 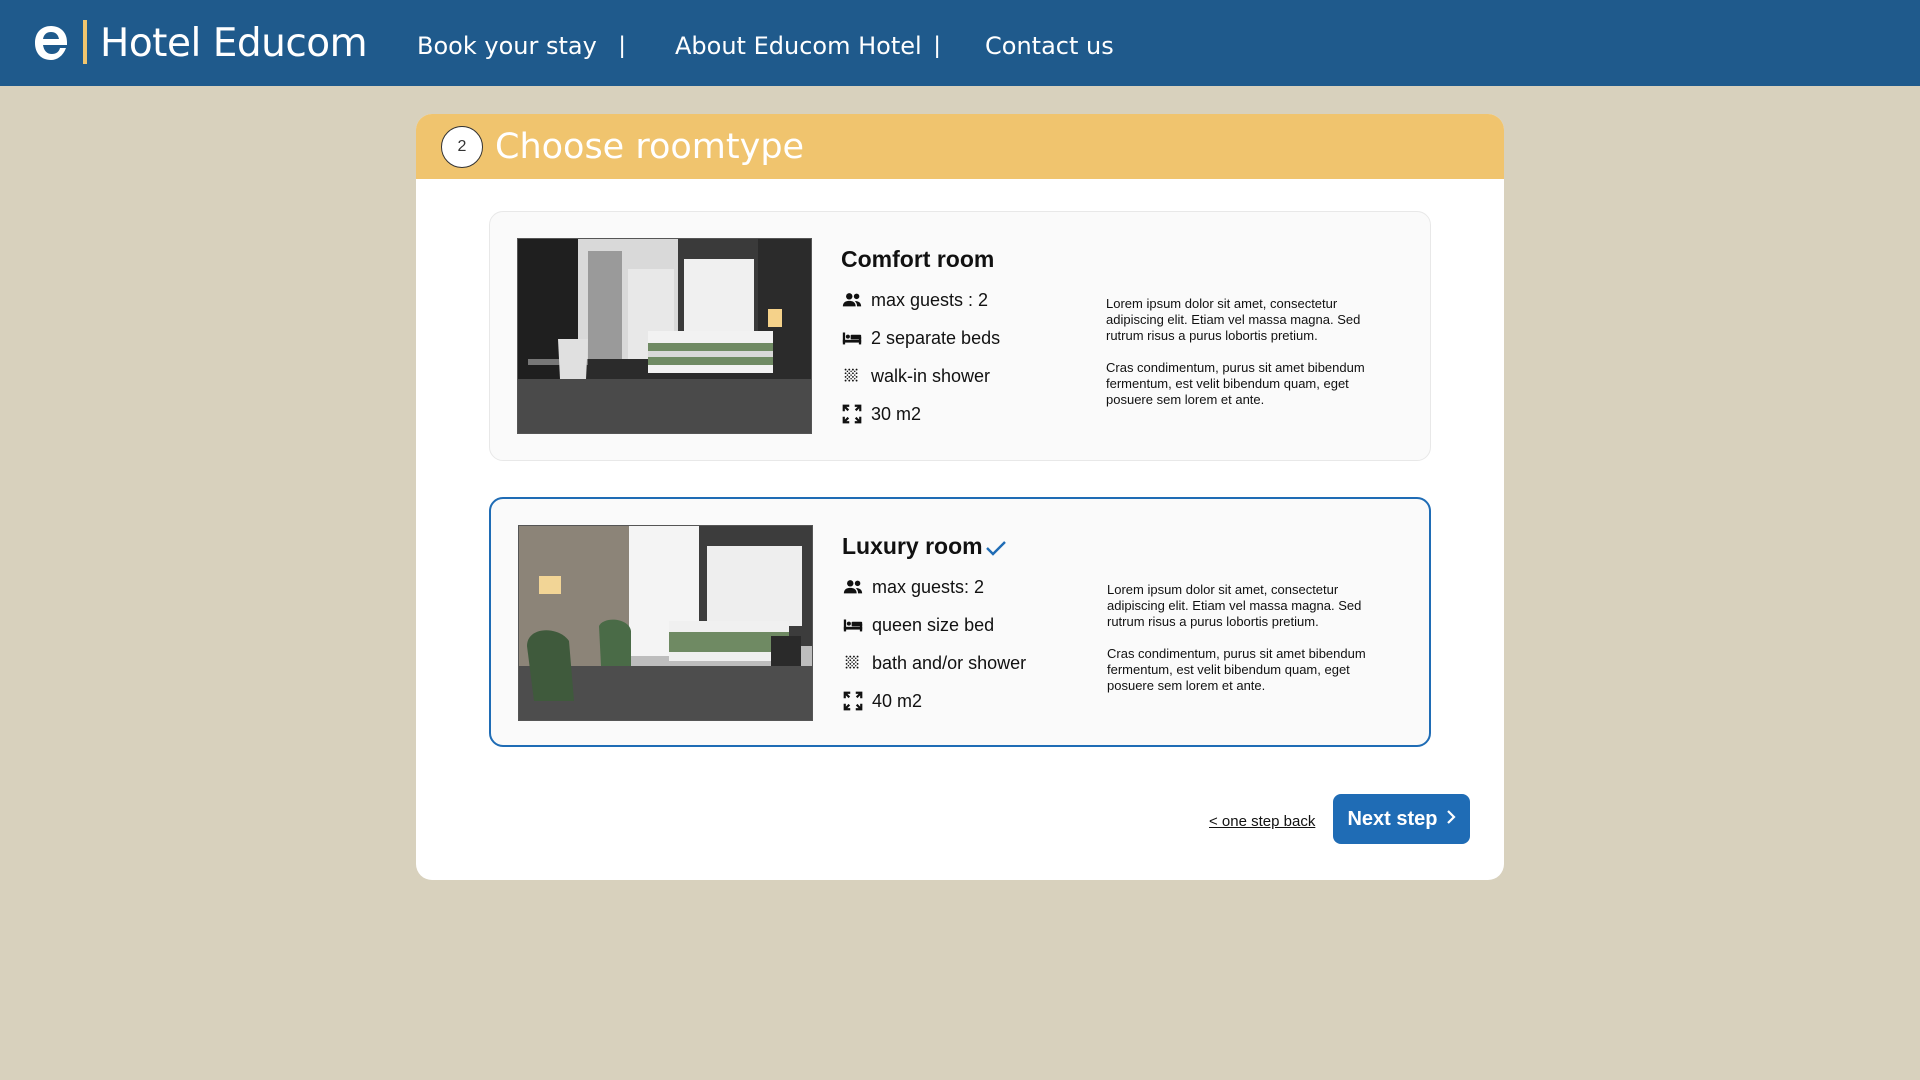 I want to click on feature-guests: max guests: 2, so click(x=913, y=587).